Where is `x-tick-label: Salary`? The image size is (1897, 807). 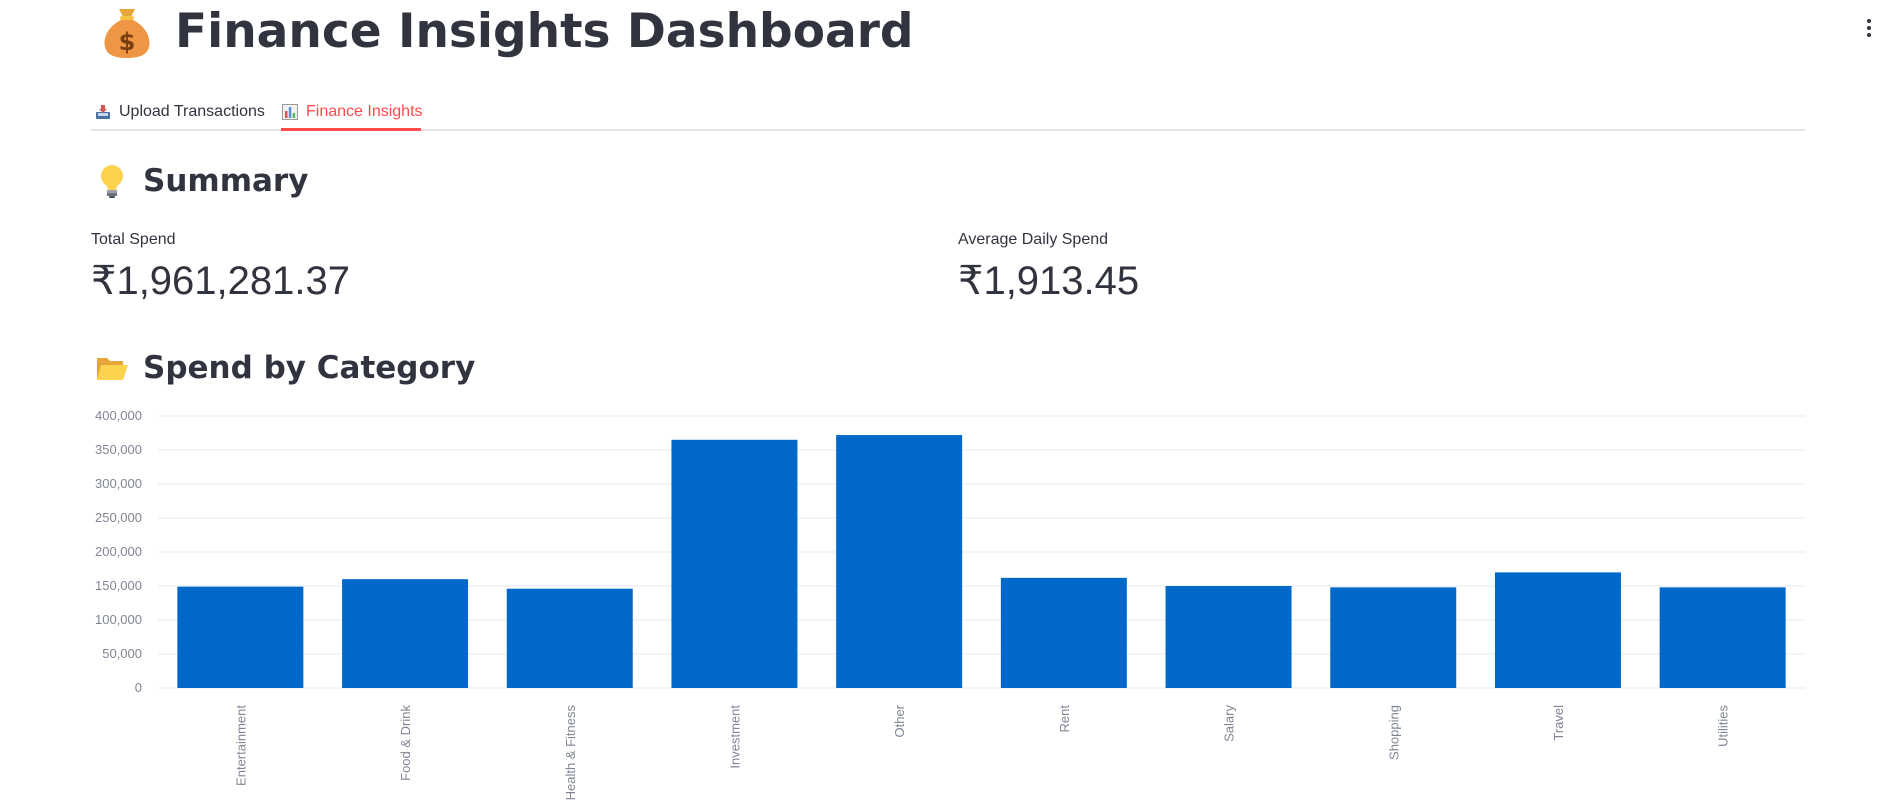 x-tick-label: Salary is located at coordinates (1229, 723).